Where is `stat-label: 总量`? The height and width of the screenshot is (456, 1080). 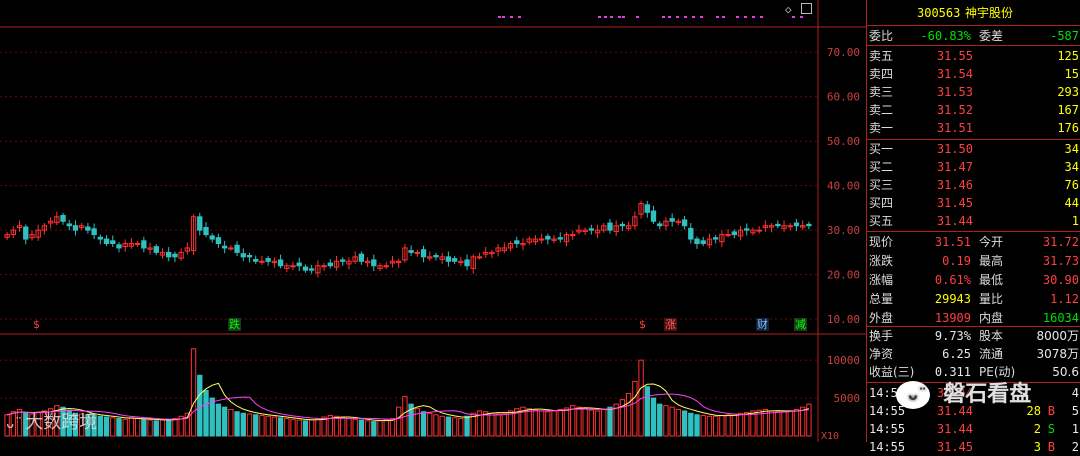
stat-label: 总量 is located at coordinates (881, 299).